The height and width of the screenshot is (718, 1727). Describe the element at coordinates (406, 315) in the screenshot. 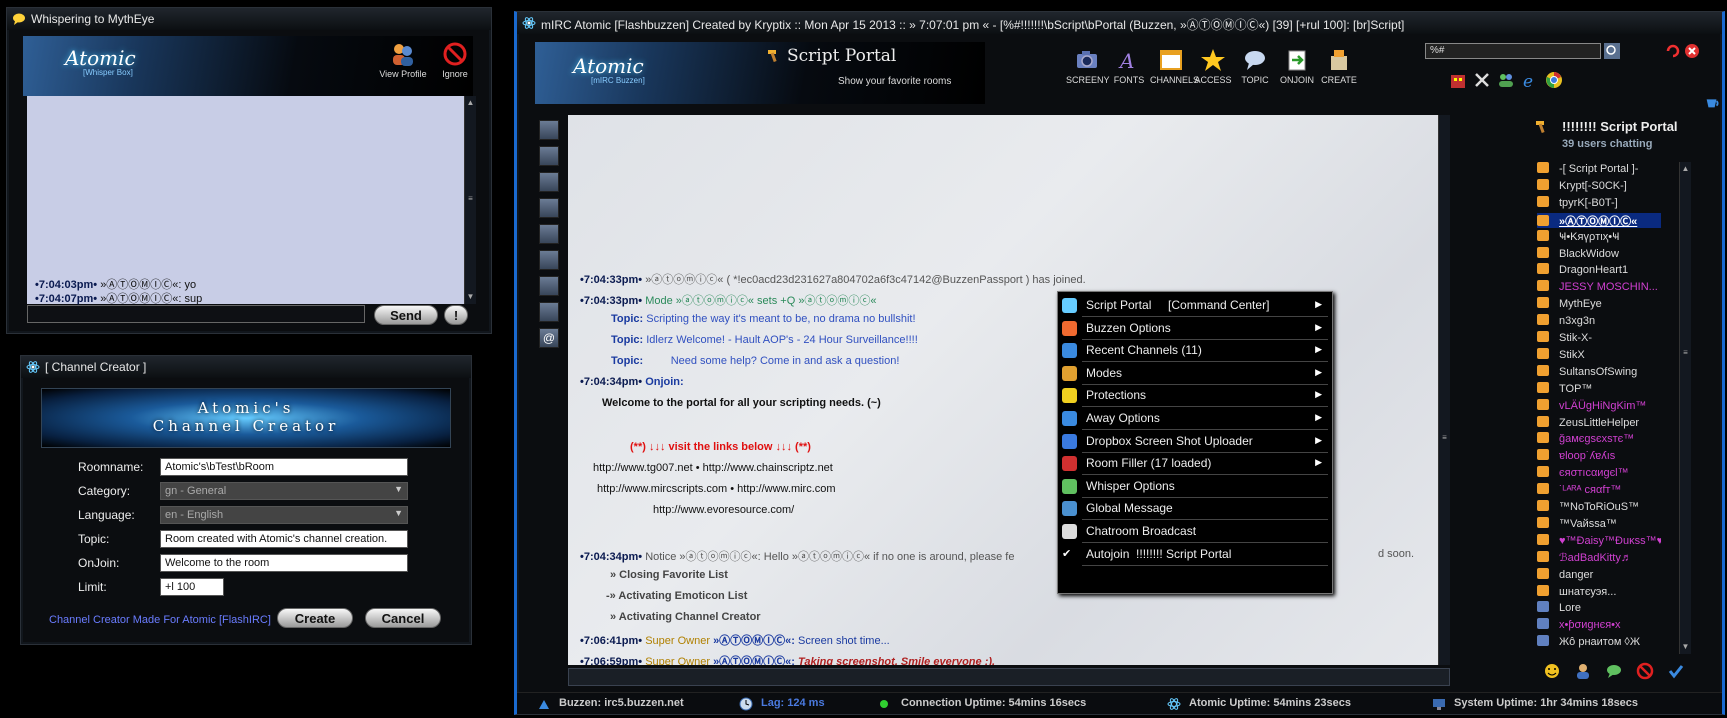

I see `send-button: Send` at that location.